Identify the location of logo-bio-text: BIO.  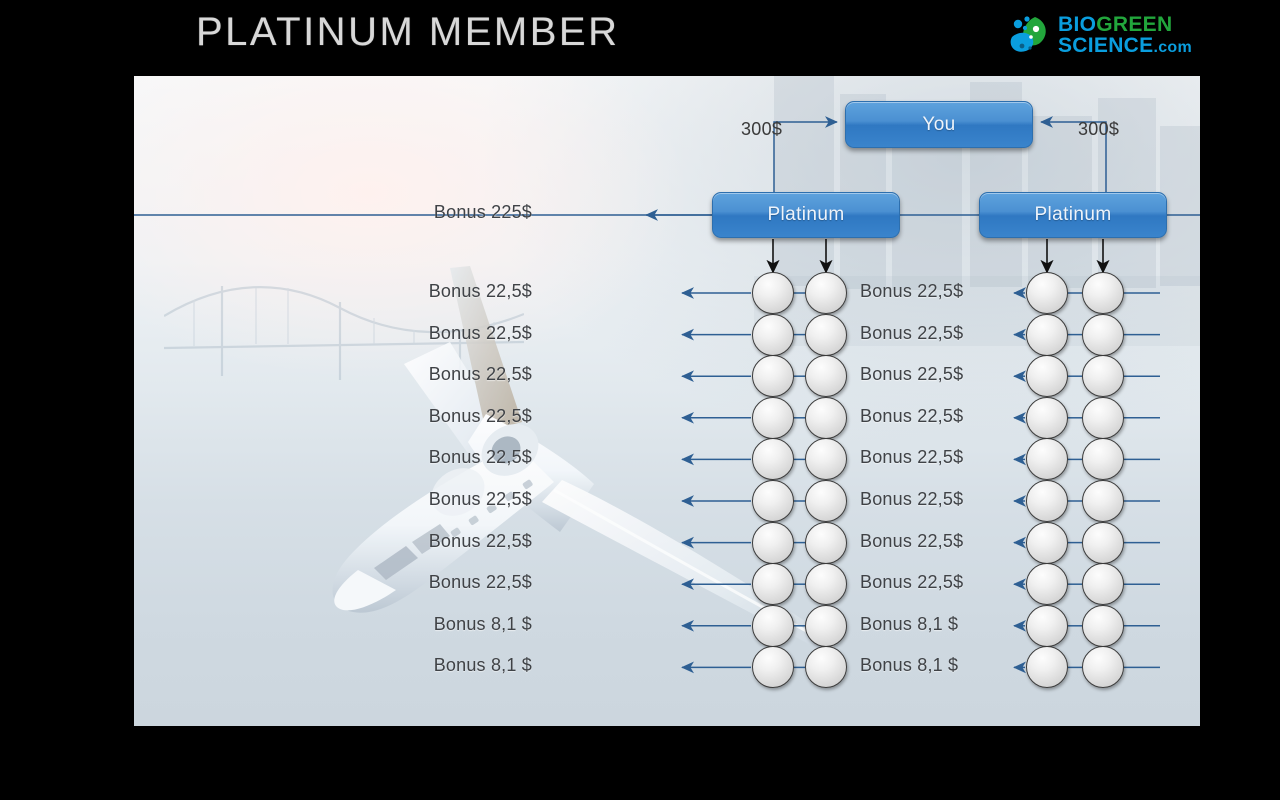
(1077, 24).